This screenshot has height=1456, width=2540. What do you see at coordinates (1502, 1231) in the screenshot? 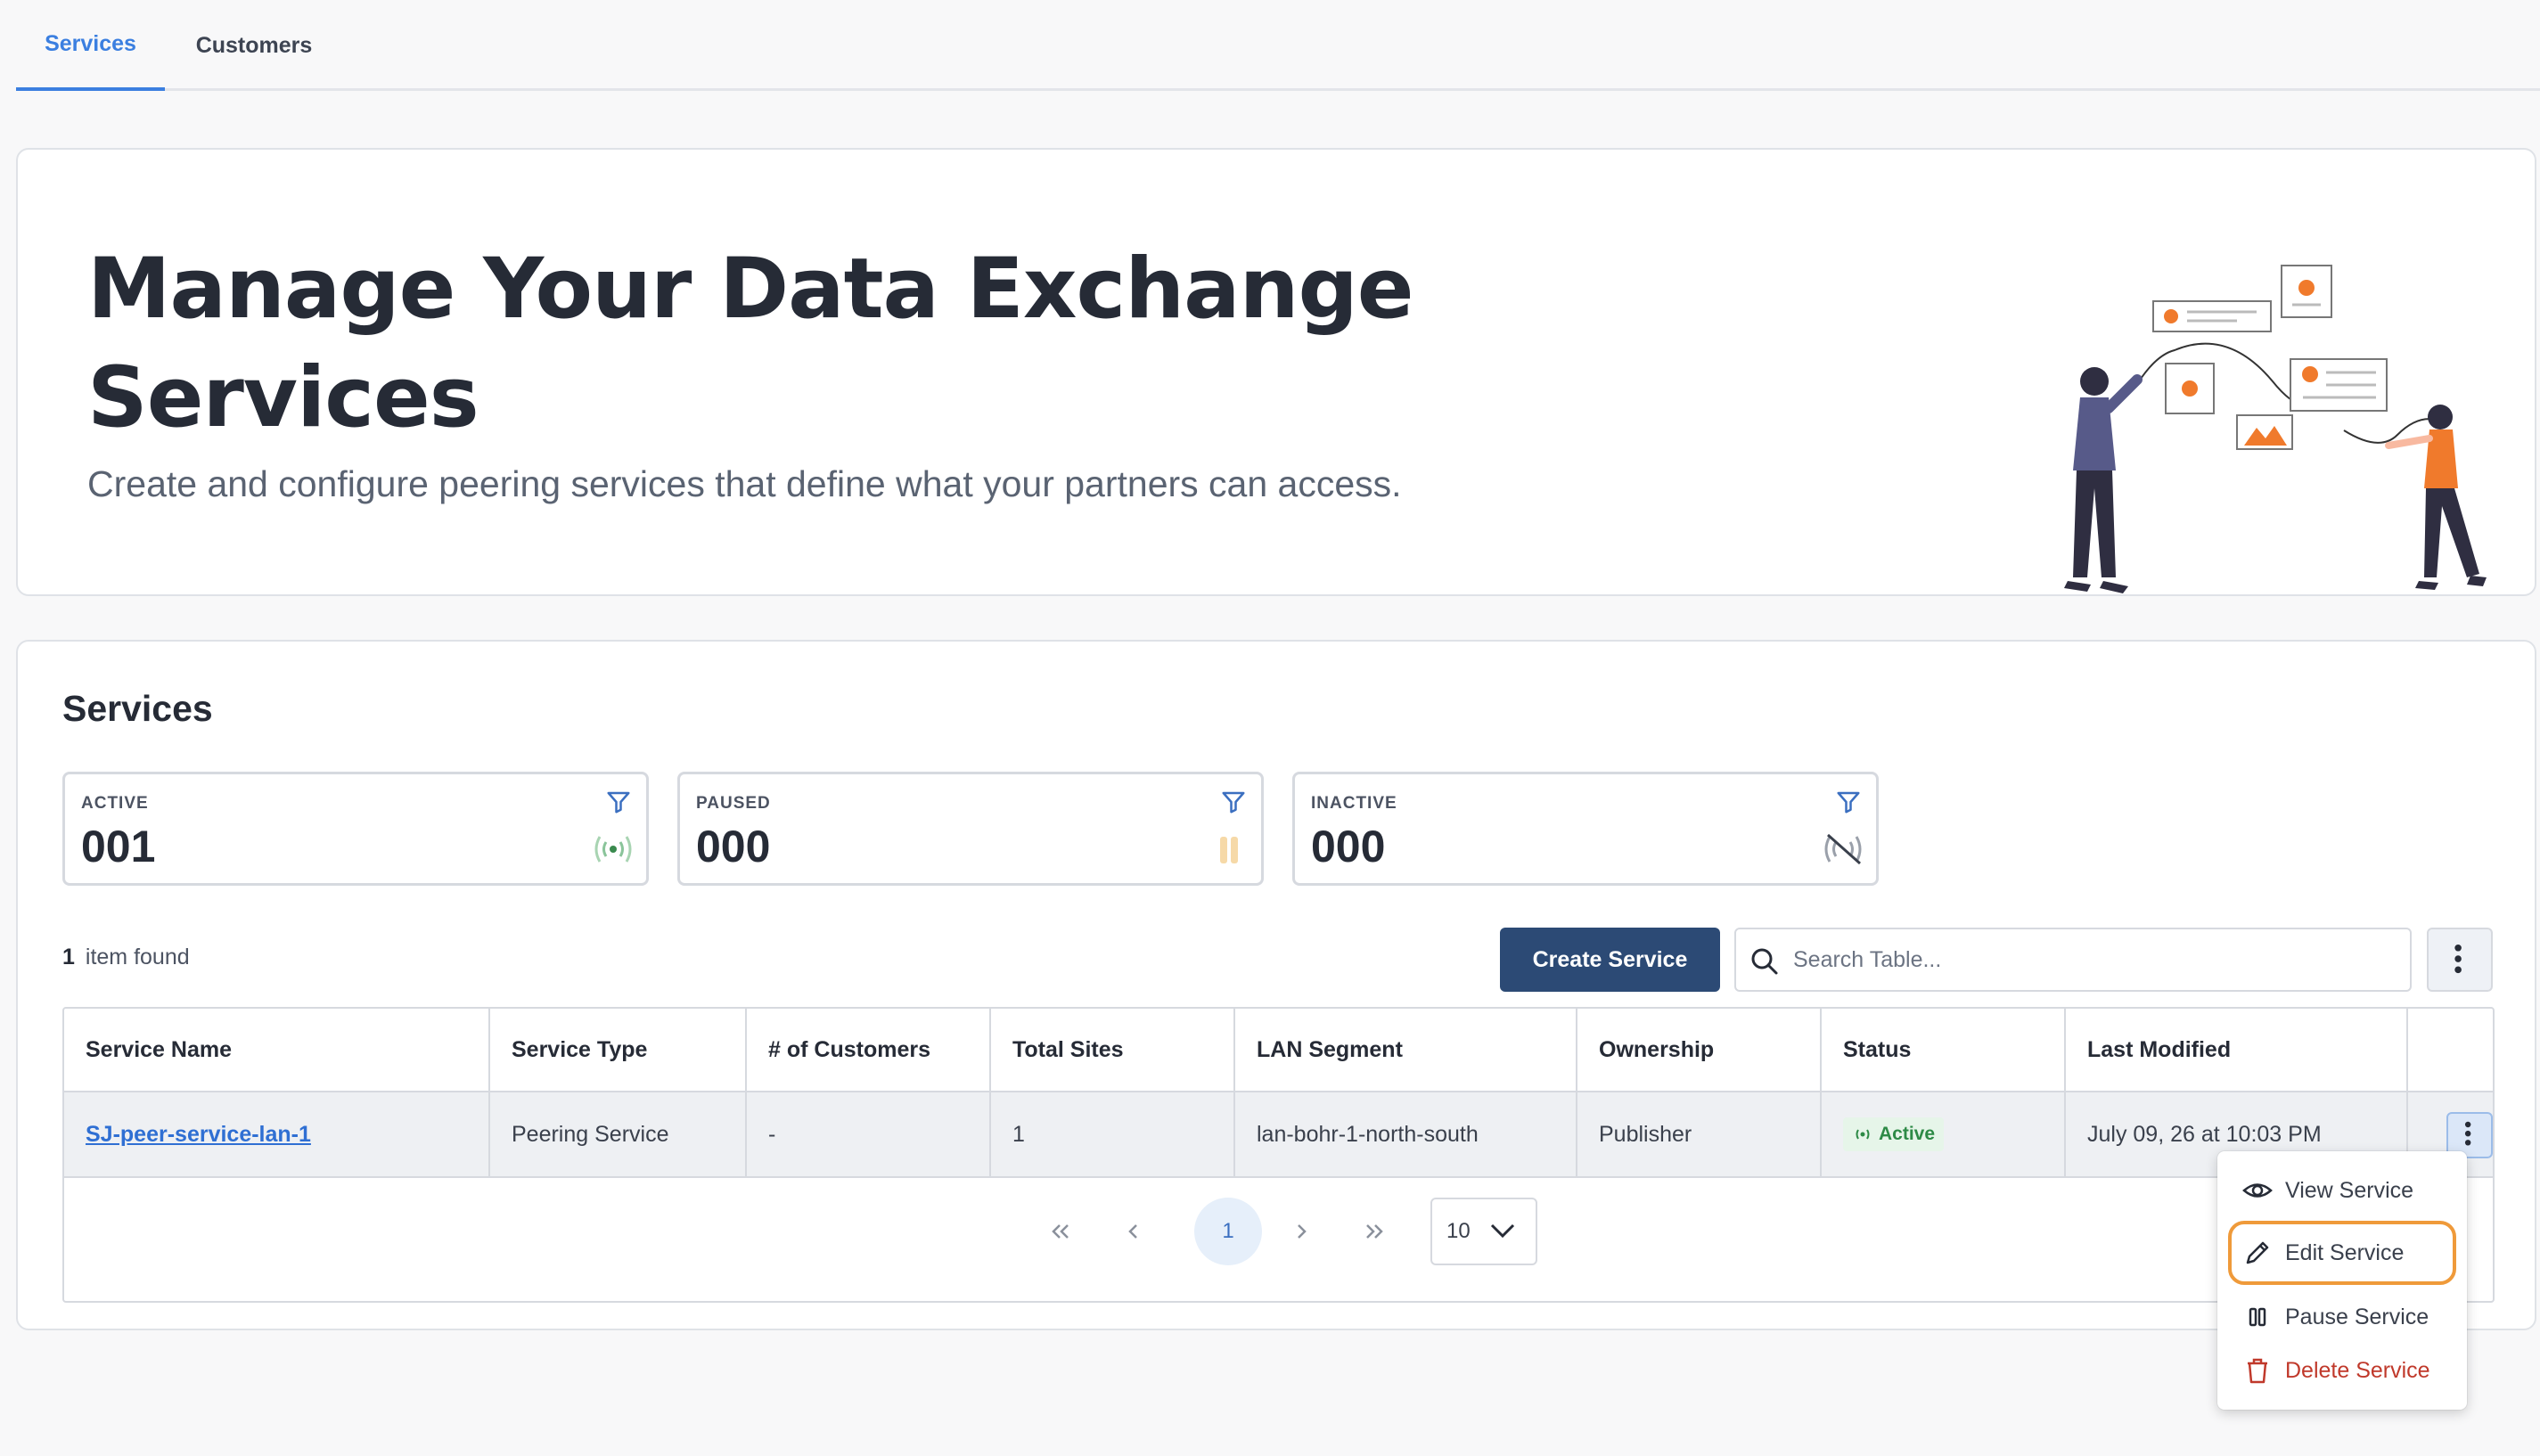
I see `chevron-down-icon` at bounding box center [1502, 1231].